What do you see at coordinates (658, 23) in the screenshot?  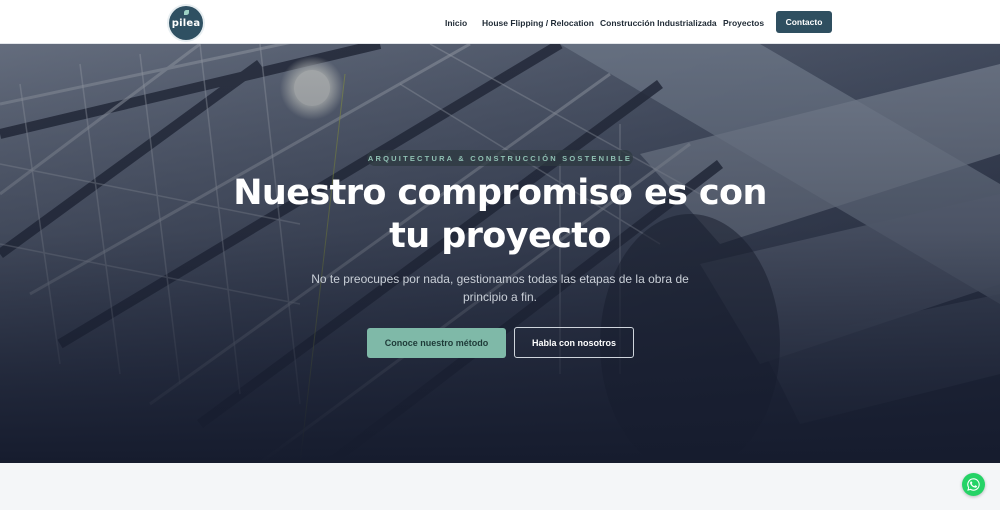 I see `nav-construccion-industrializada: Construcción Industrializada` at bounding box center [658, 23].